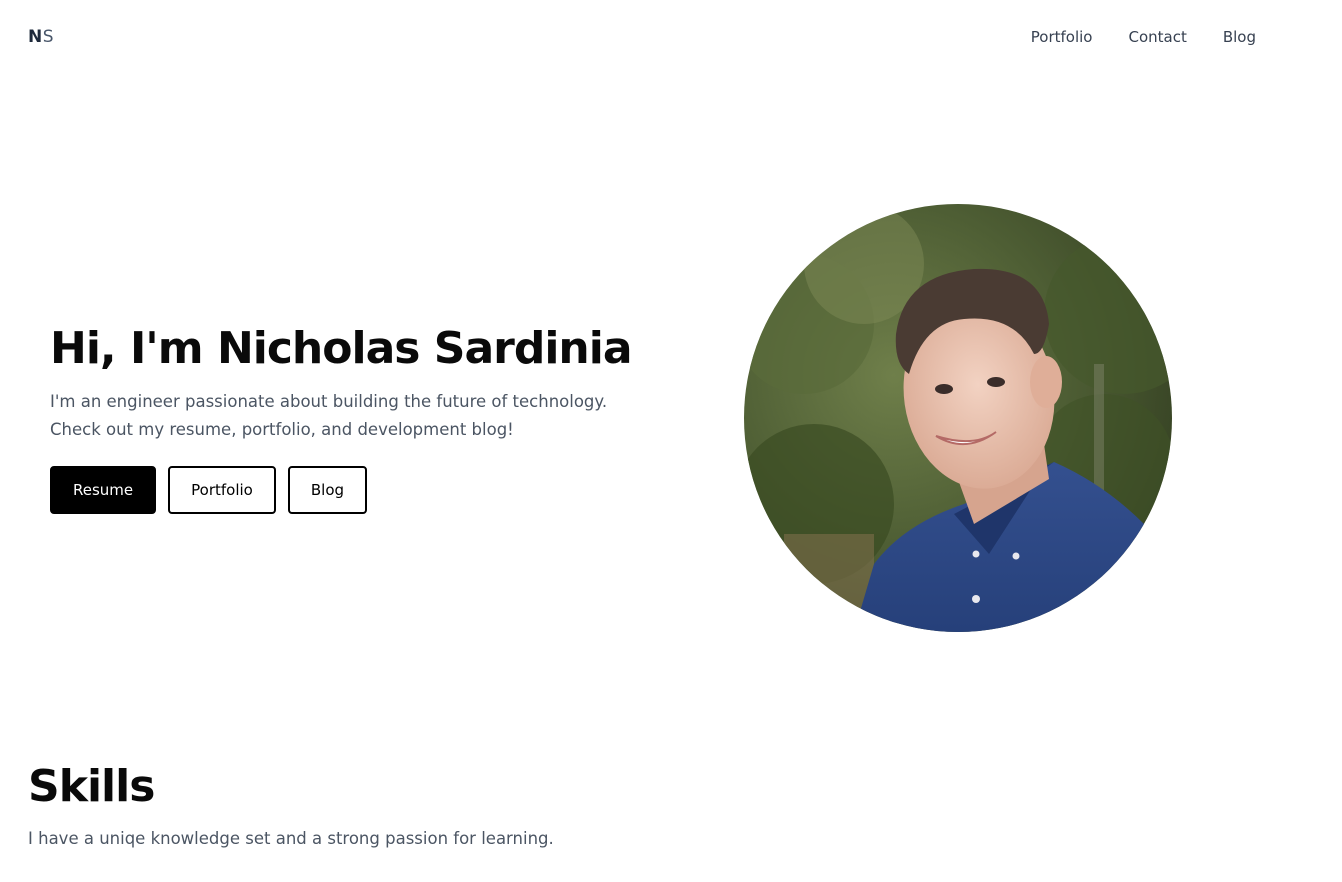 The image size is (1342, 882). I want to click on nav-link-contact: Contact, so click(1157, 37).